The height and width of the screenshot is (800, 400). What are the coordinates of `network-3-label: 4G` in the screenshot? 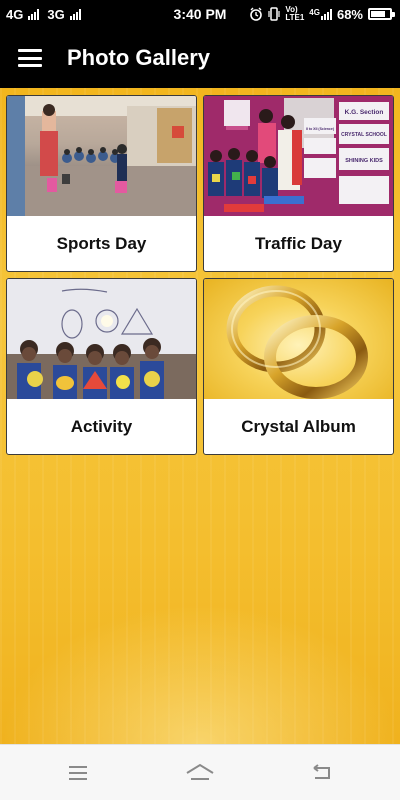 It's located at (314, 12).